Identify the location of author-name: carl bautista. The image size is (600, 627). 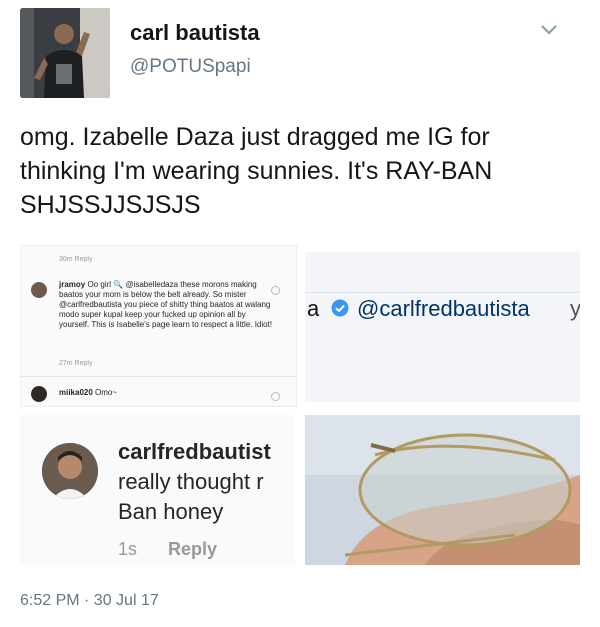
(195, 33).